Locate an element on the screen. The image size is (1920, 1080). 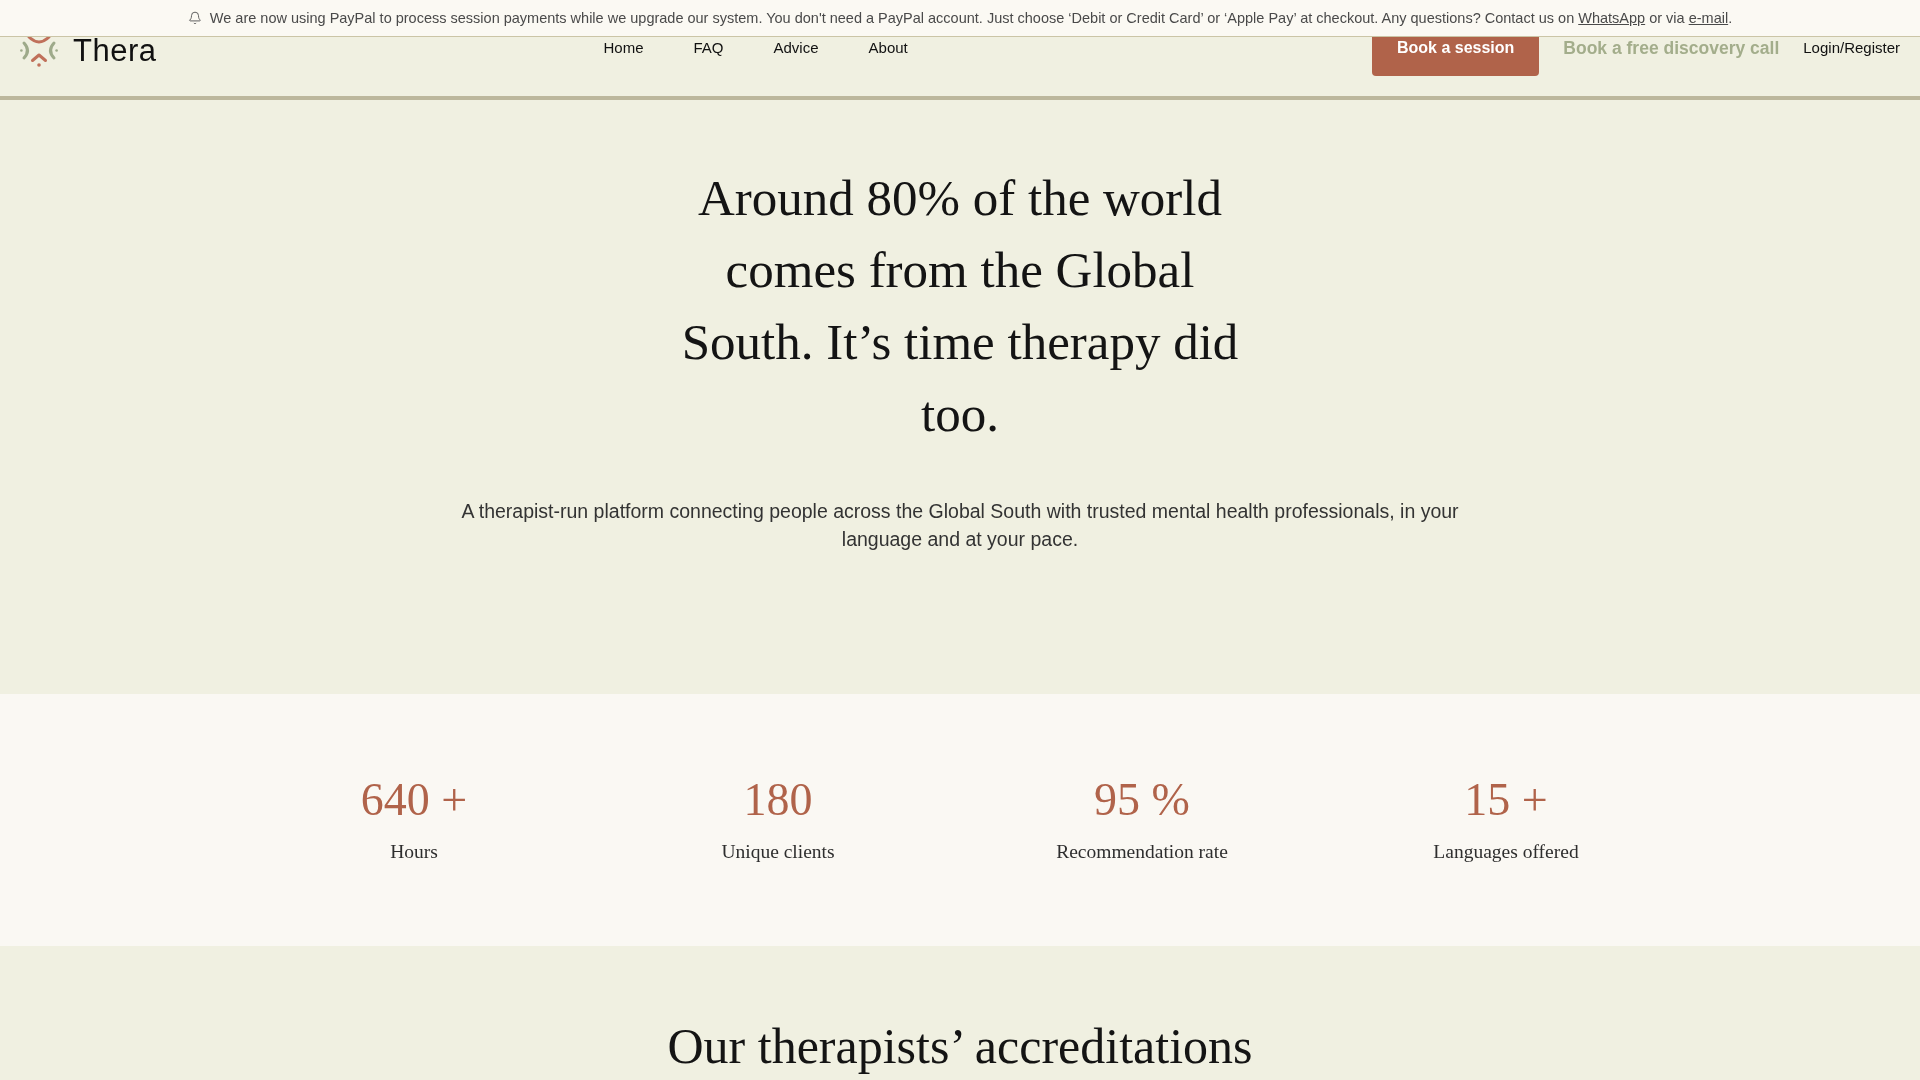
stat-label: Languages offered is located at coordinates (1506, 852).